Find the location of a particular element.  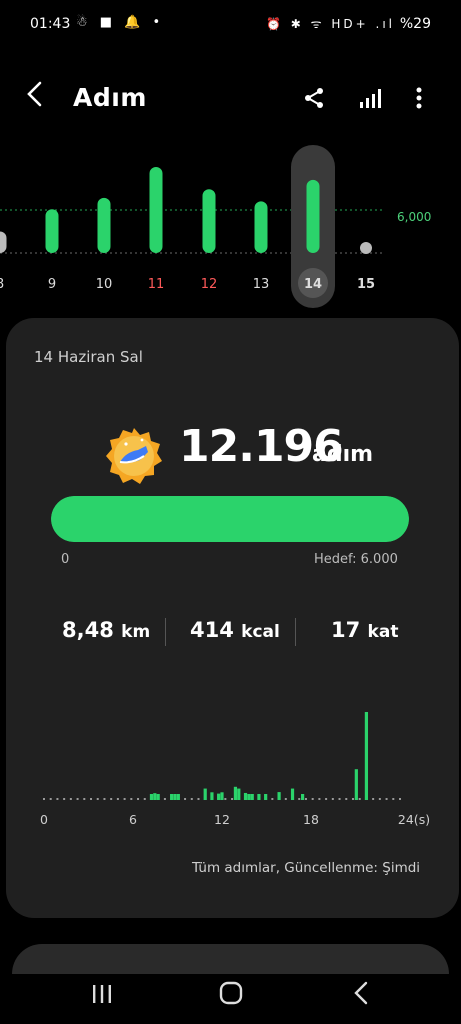

system-nav-bar is located at coordinates (230, 1001).